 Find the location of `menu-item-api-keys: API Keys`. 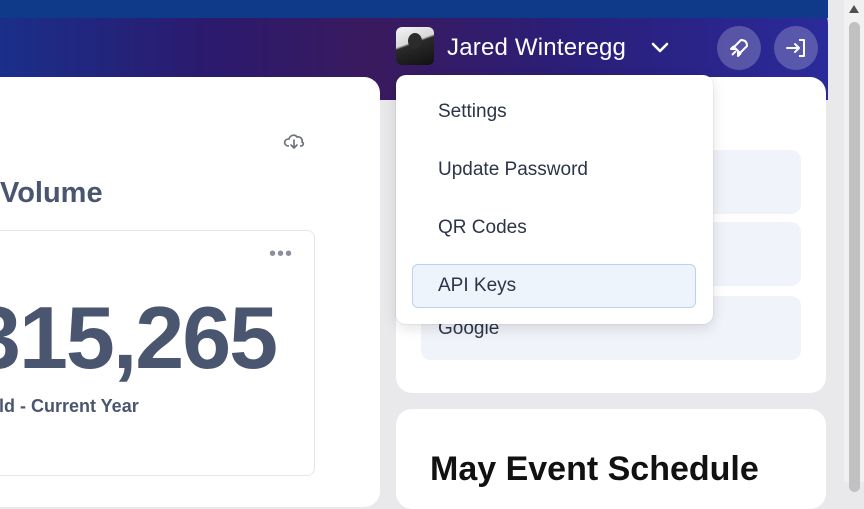

menu-item-api-keys: API Keys is located at coordinates (554, 286).